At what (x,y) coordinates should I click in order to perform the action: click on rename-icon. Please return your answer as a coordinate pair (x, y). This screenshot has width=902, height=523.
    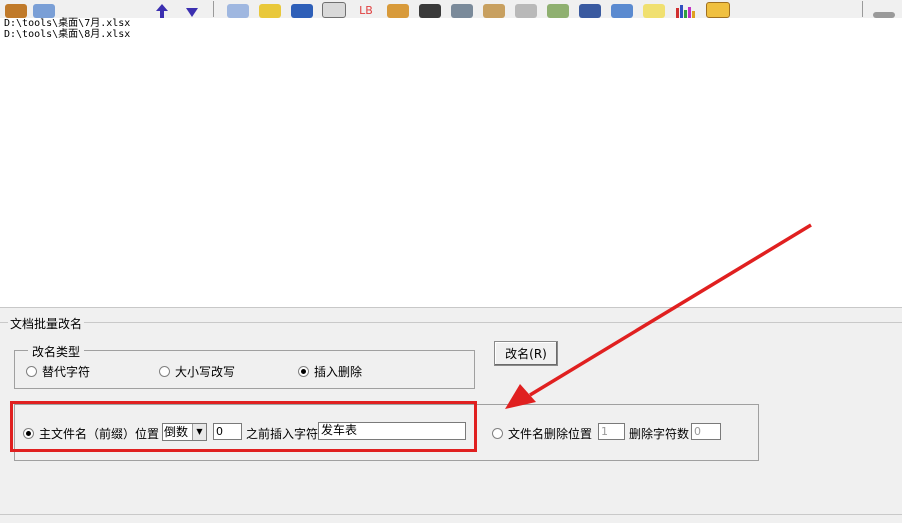
    Looking at the image, I should click on (430, 9).